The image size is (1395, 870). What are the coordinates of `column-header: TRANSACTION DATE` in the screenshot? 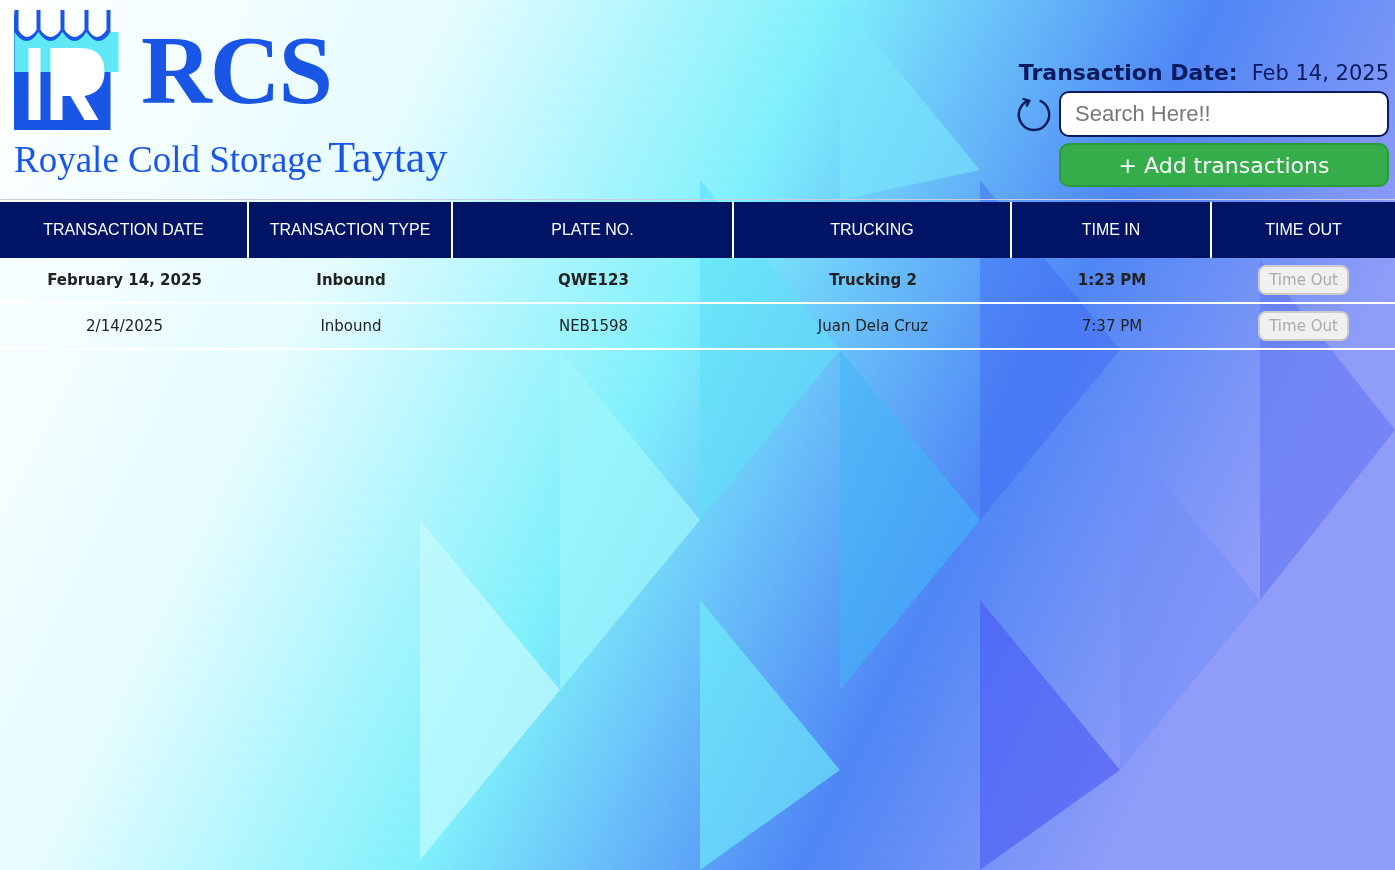 It's located at (124, 230).